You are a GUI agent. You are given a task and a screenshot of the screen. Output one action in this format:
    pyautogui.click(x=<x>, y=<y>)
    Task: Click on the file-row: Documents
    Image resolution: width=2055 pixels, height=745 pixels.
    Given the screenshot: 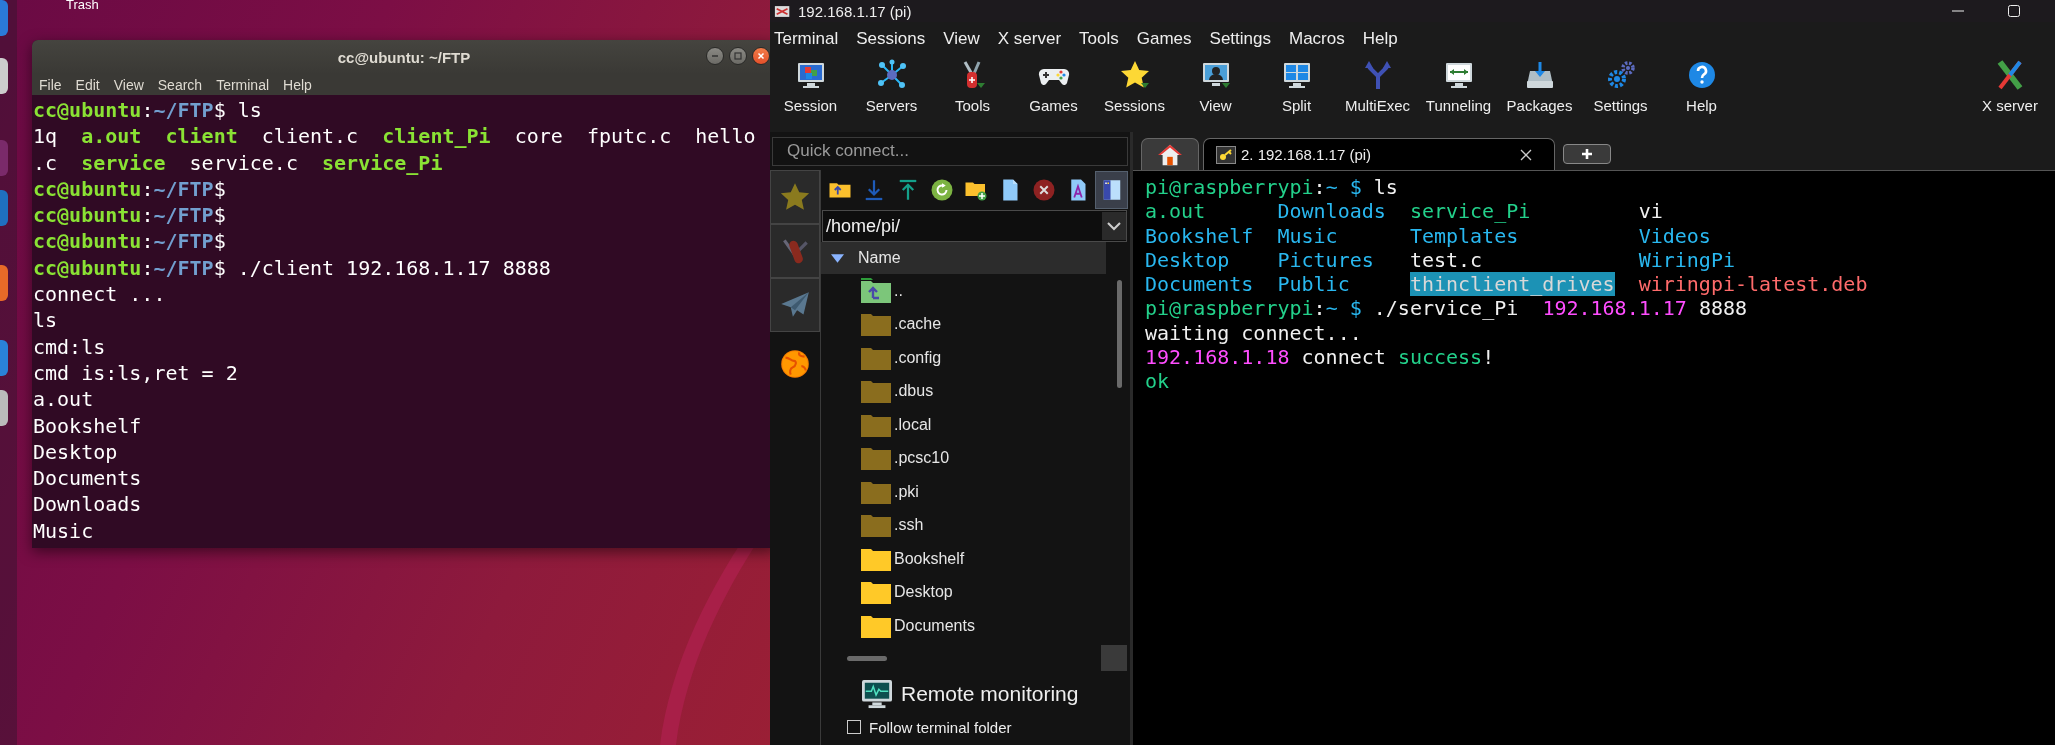 What is the action you would take?
    pyautogui.click(x=898, y=626)
    